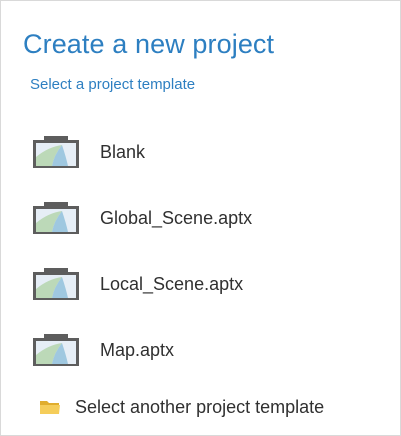 The height and width of the screenshot is (436, 401). Describe the element at coordinates (50, 407) in the screenshot. I see `folder-open-icon` at that location.